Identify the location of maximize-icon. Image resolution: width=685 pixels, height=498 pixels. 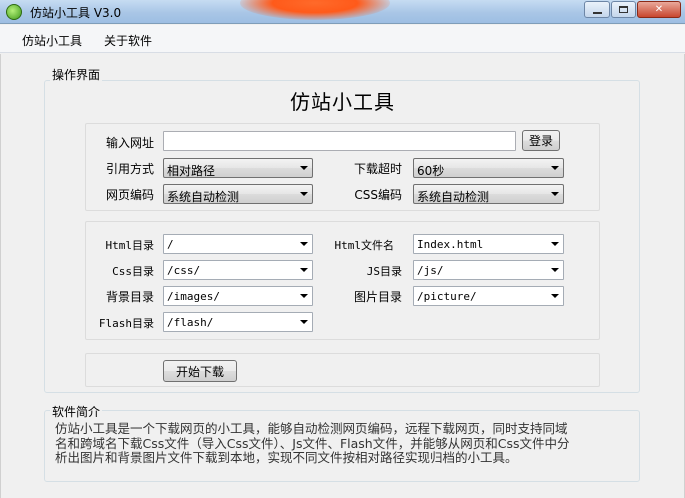
(623, 9).